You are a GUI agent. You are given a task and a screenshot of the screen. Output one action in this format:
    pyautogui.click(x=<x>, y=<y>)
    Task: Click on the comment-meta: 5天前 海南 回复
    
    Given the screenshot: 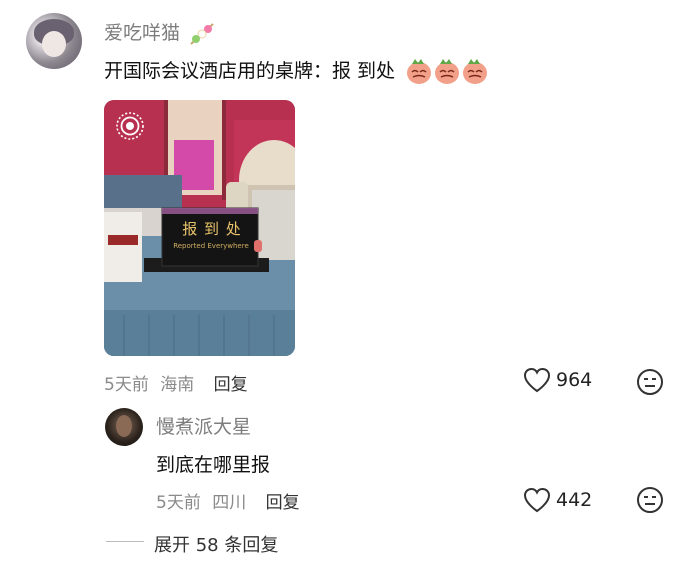 What is the action you would take?
    pyautogui.click(x=176, y=382)
    